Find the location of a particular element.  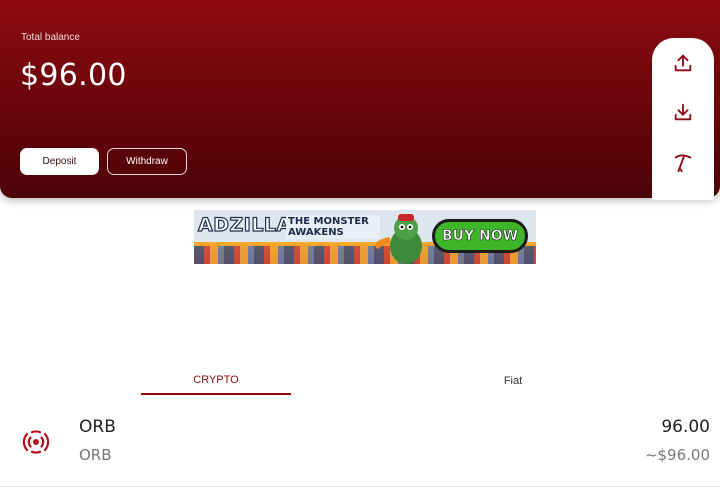

asset-fiat-value: ~$96.00 is located at coordinates (677, 455).